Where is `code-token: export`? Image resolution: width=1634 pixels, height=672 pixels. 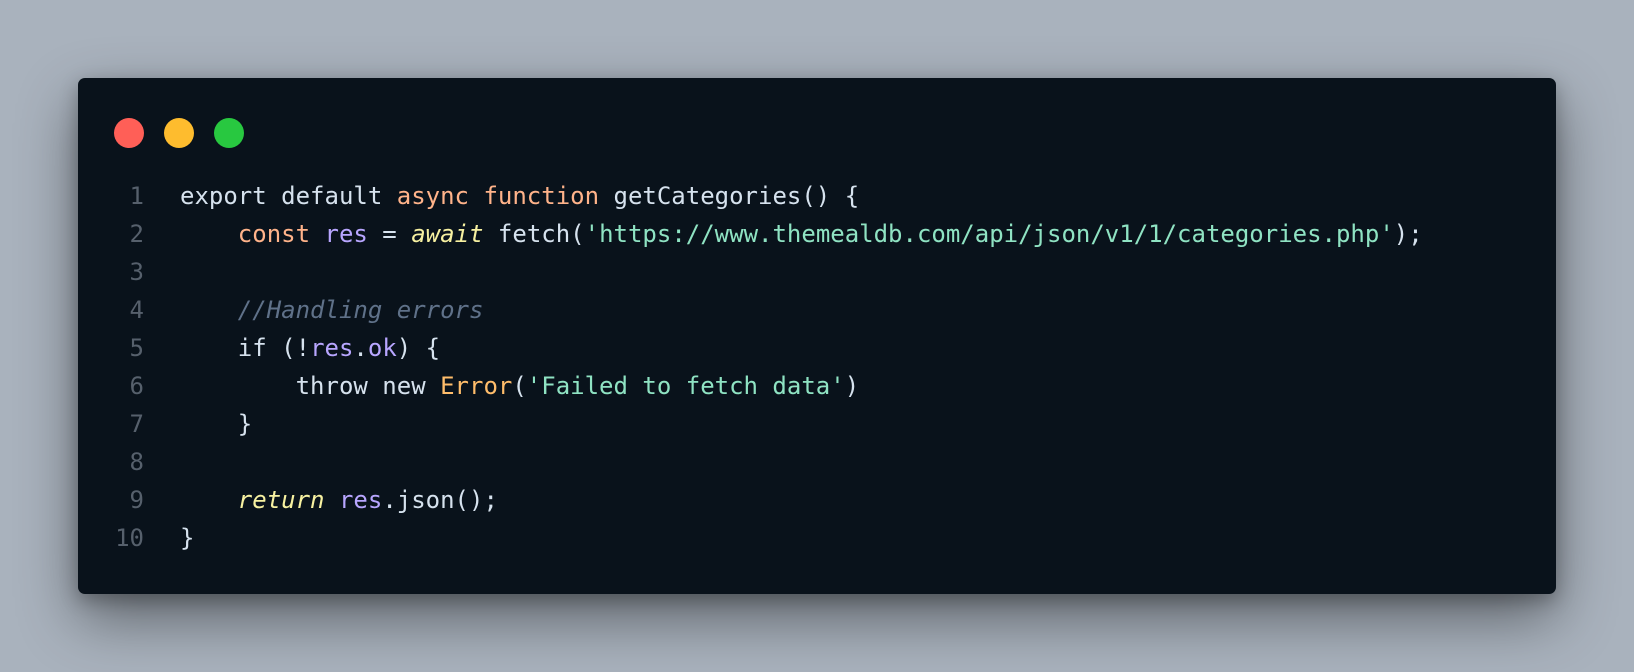
code-token: export is located at coordinates (231, 196).